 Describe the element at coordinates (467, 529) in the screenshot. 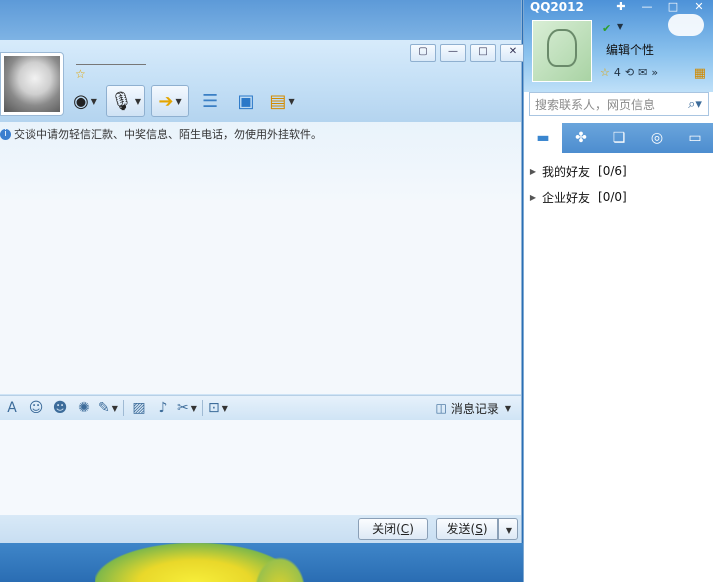

I see `send-button: 发送(S)` at that location.